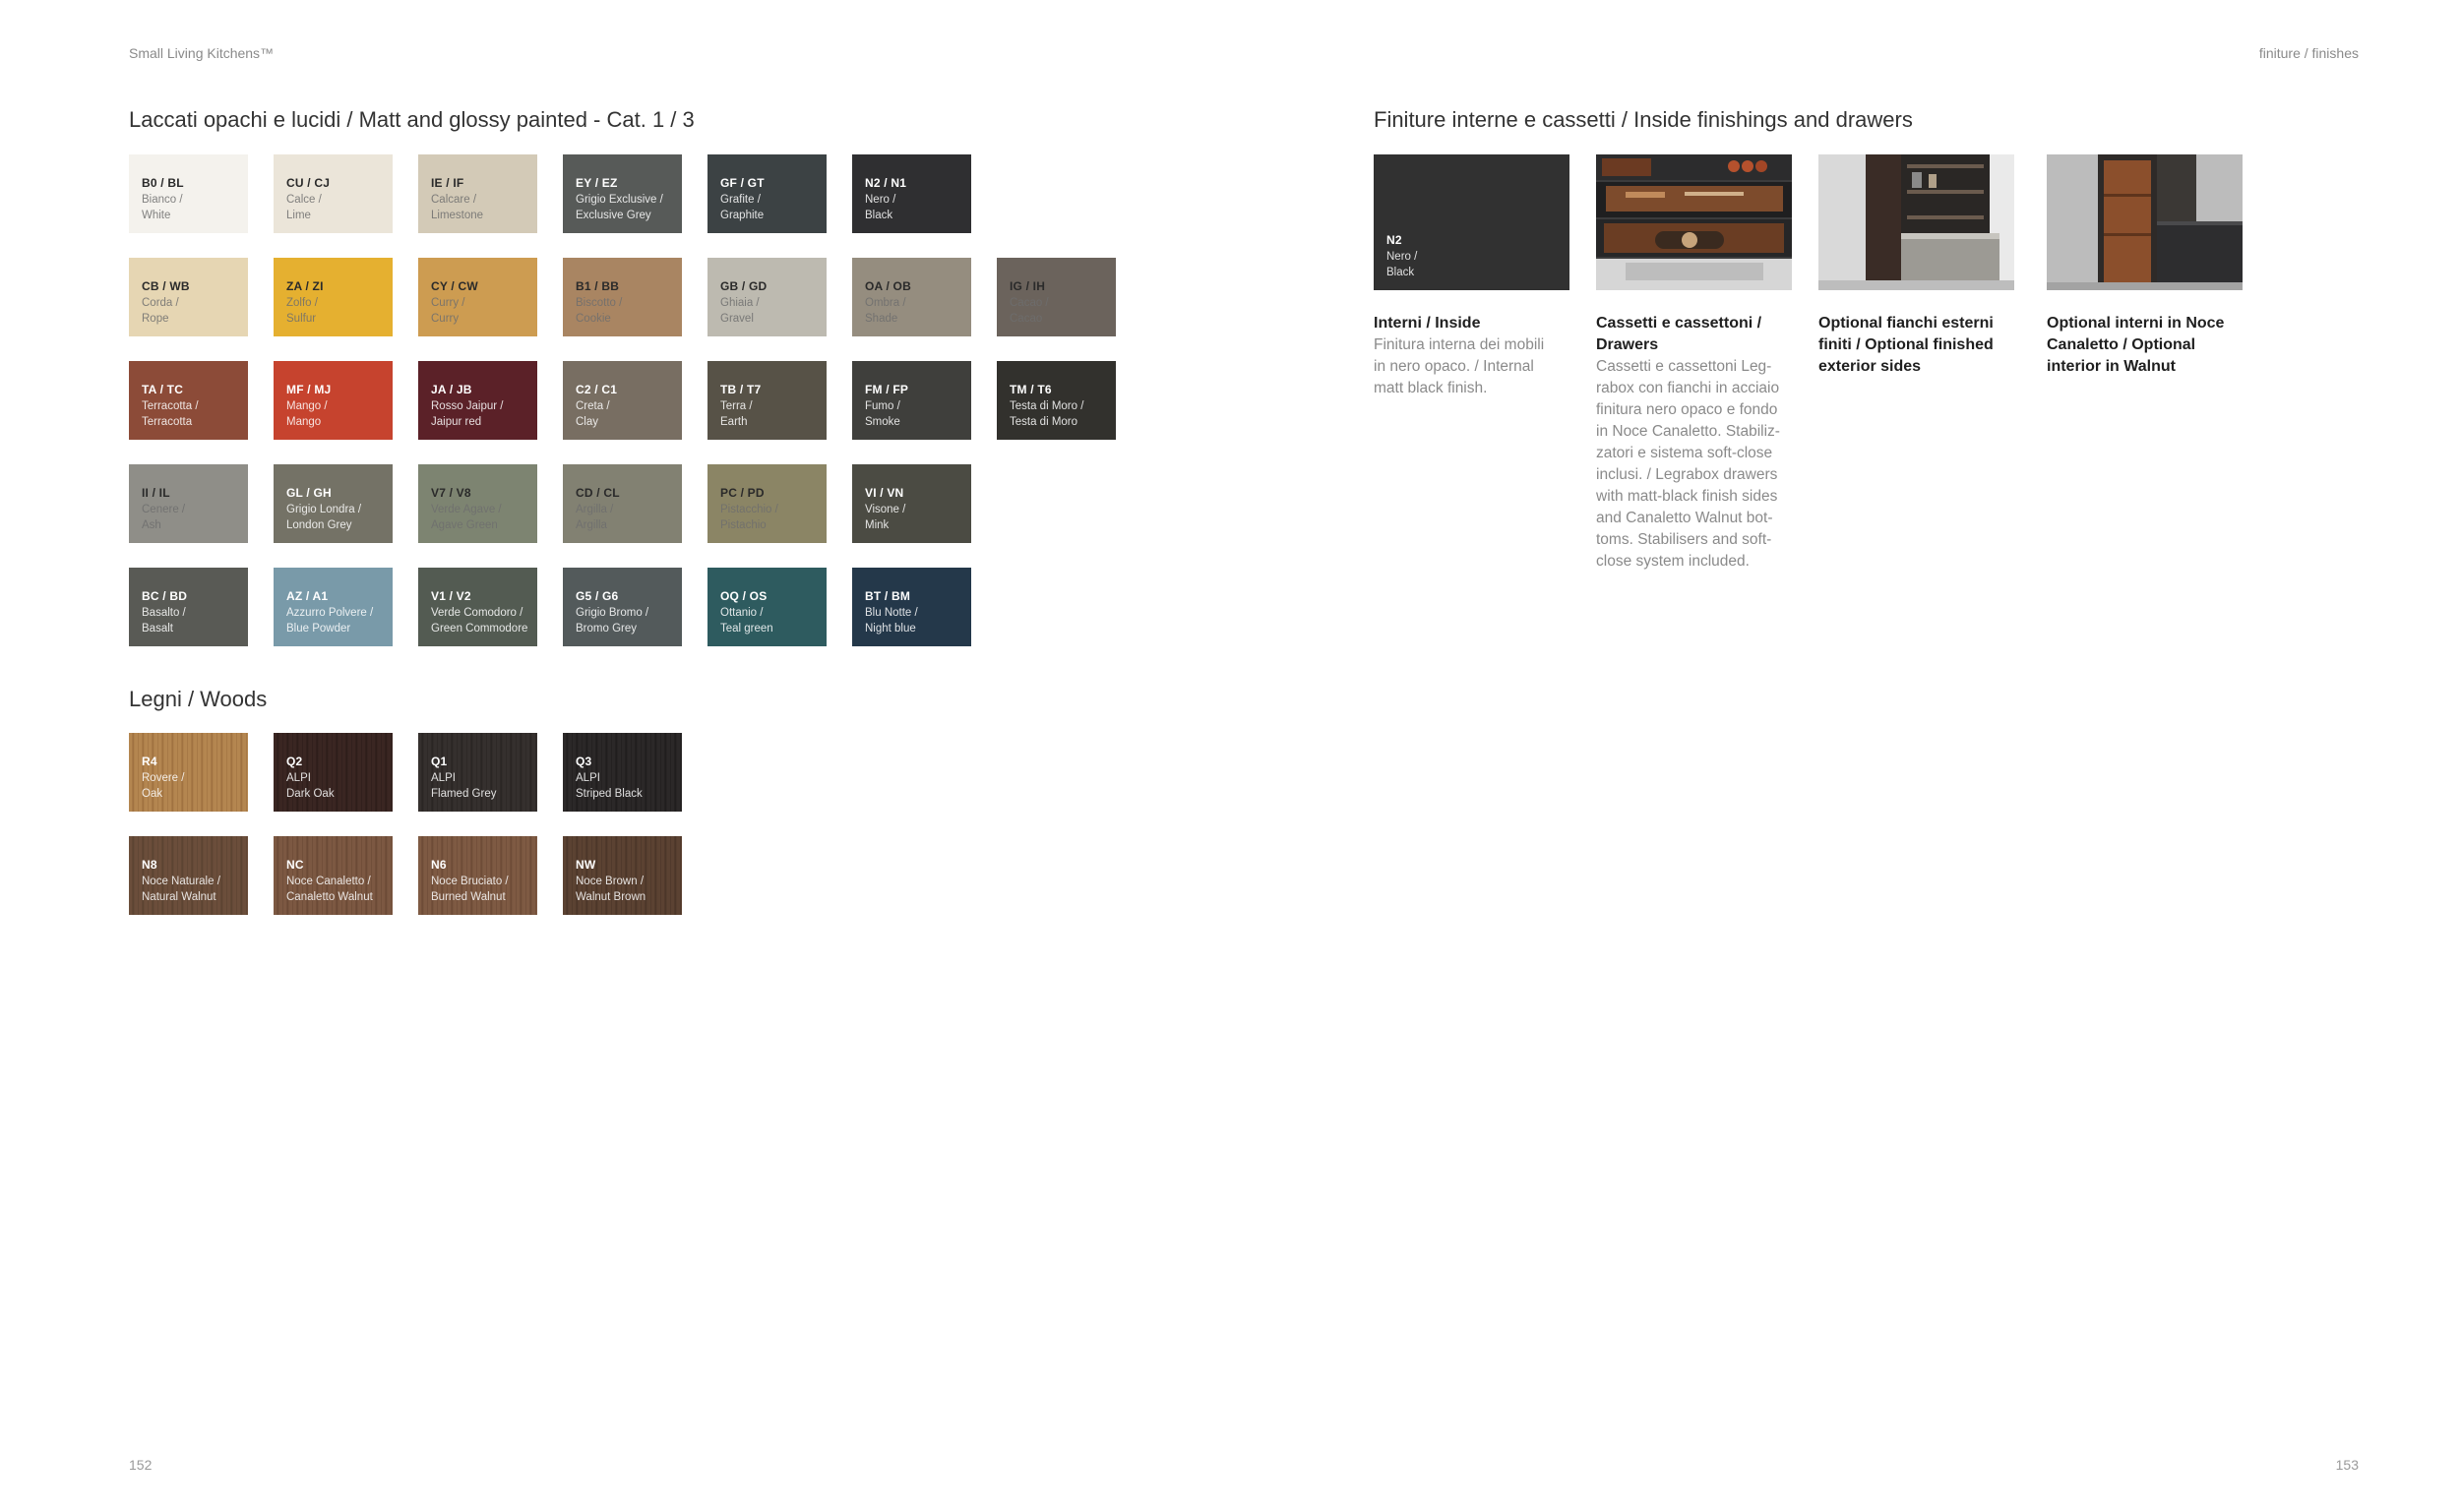 The image size is (2460, 1512). Describe the element at coordinates (1047, 406) in the screenshot. I see `swatch-name-it: Testa di Moro /` at that location.